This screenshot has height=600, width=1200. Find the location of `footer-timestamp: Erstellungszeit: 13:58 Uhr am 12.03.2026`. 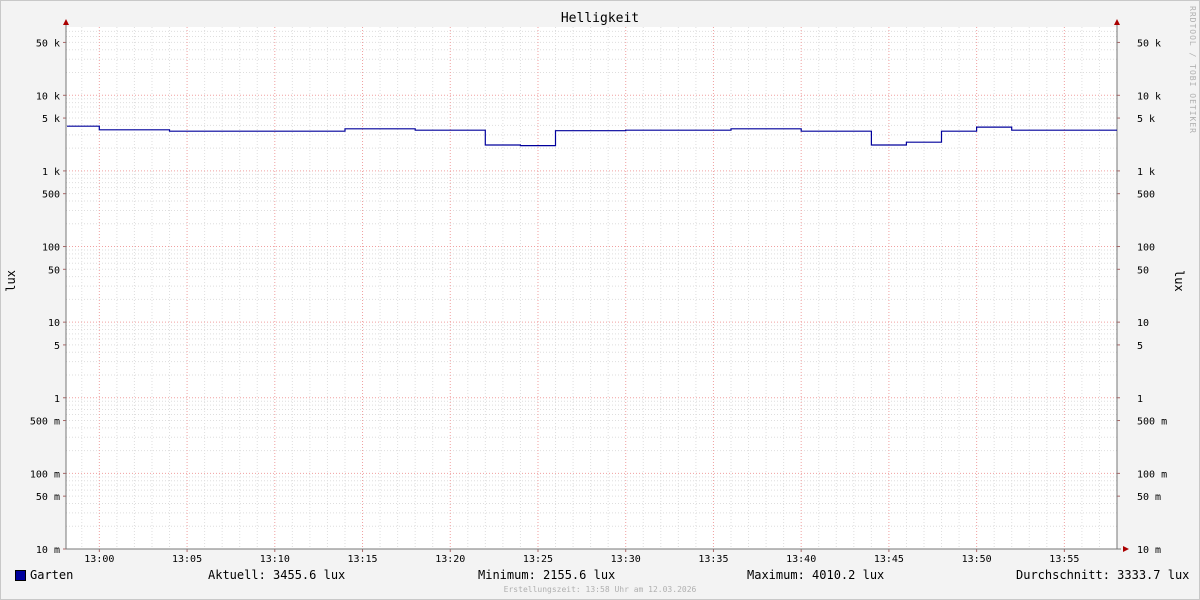

footer-timestamp: Erstellungszeit: 13:58 Uhr am 12.03.2026 is located at coordinates (600, 589).